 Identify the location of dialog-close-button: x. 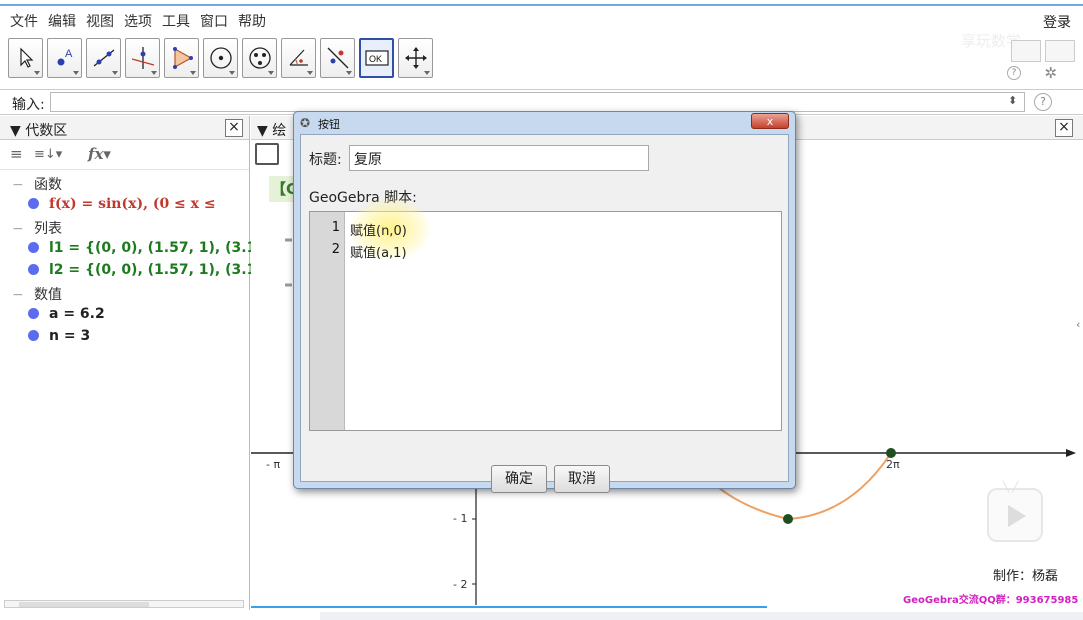
(770, 121).